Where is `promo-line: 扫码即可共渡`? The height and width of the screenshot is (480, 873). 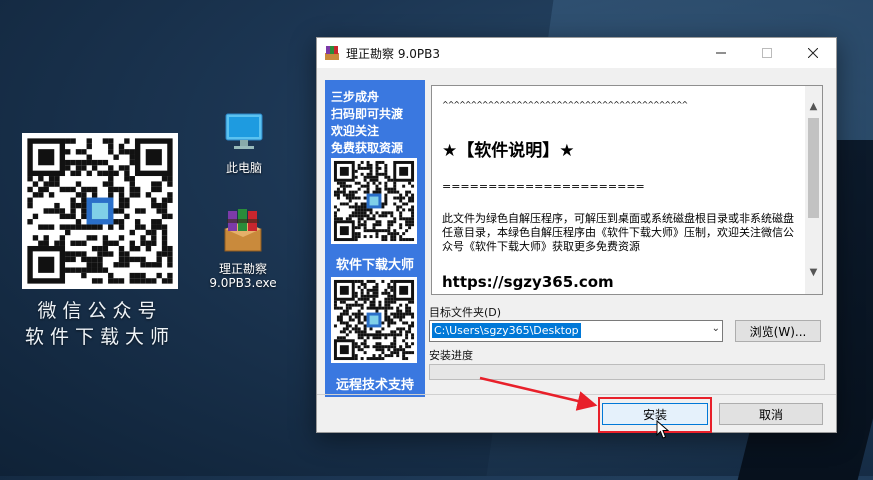
promo-line: 扫码即可共渡 is located at coordinates (367, 114).